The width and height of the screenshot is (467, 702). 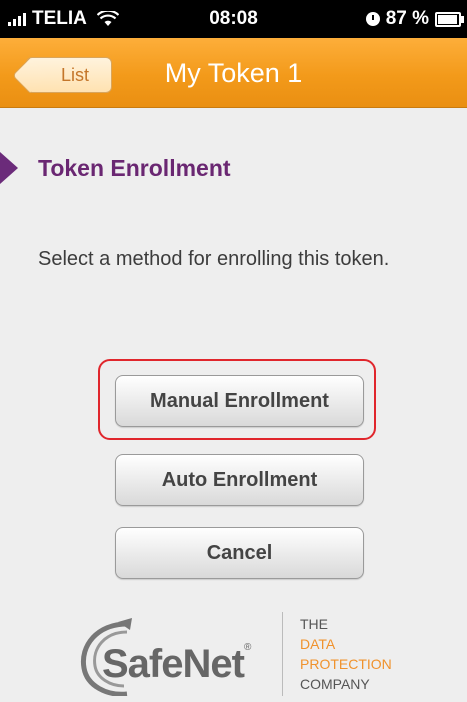 I want to click on logo-brand-text: SafeNet®, so click(x=176, y=664).